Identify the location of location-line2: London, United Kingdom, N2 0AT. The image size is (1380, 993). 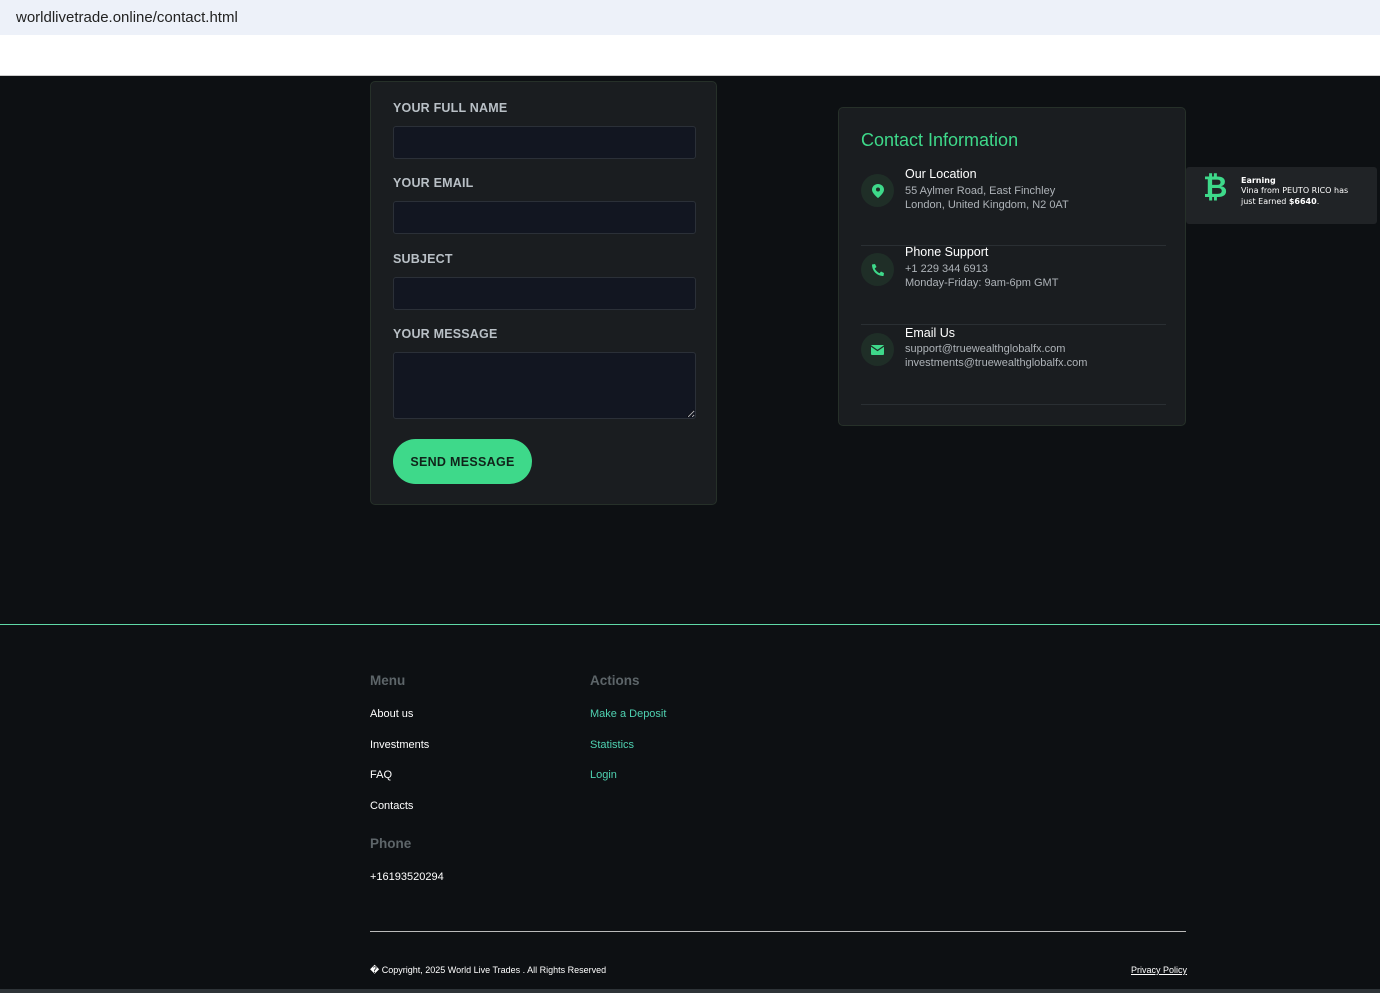
(987, 205).